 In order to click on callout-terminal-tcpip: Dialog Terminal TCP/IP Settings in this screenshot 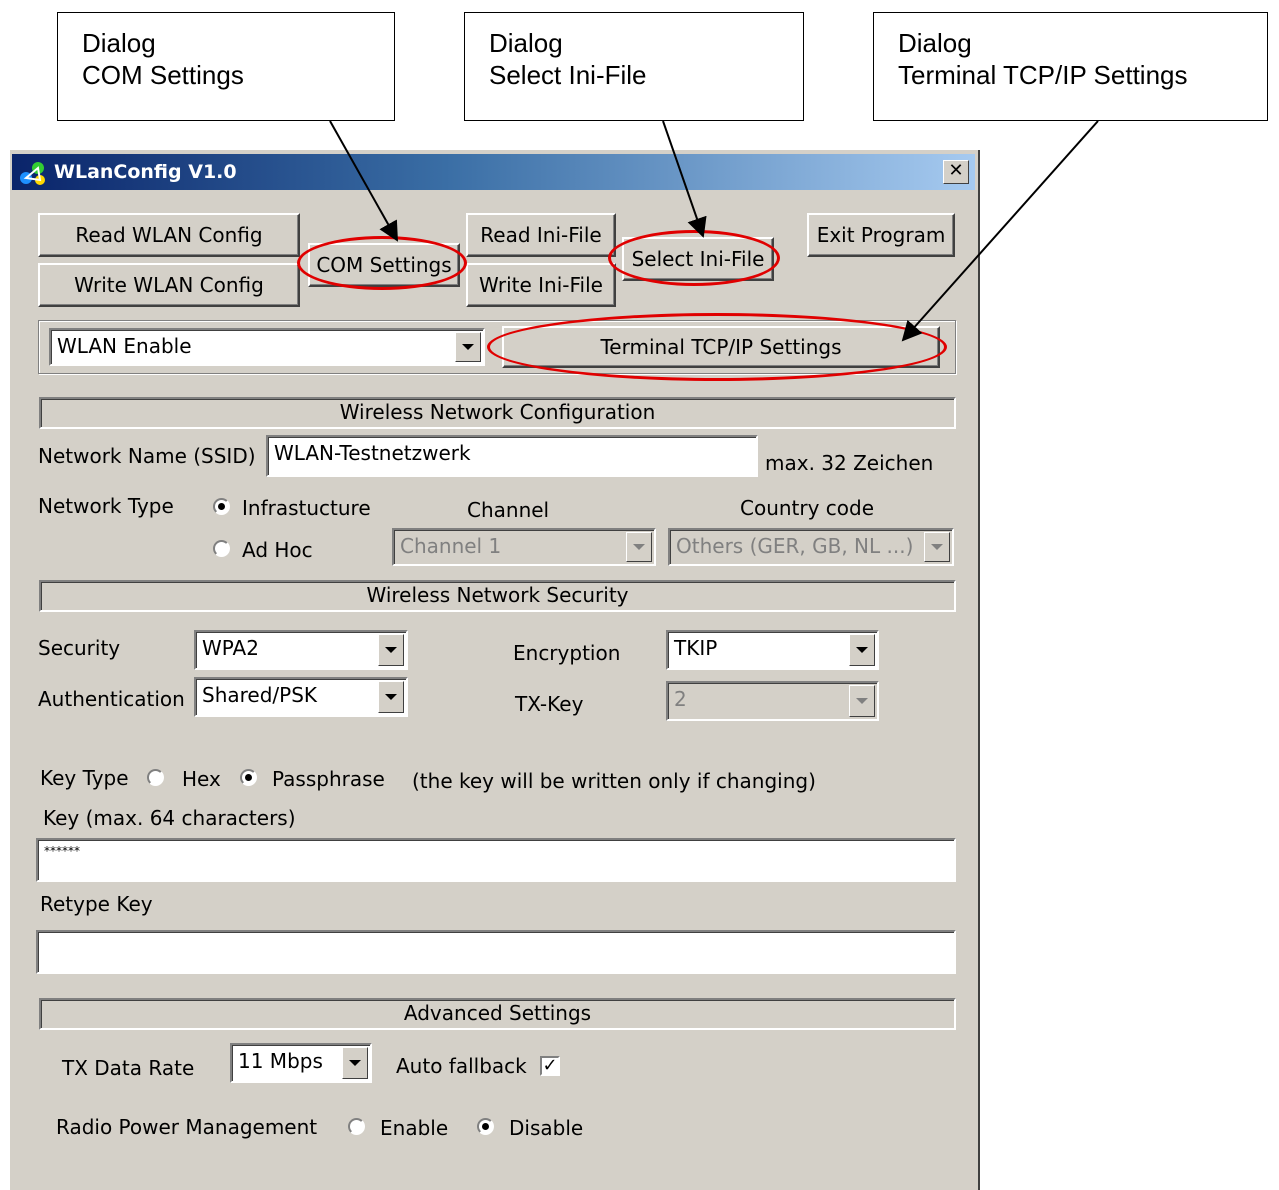, I will do `click(1070, 66)`.